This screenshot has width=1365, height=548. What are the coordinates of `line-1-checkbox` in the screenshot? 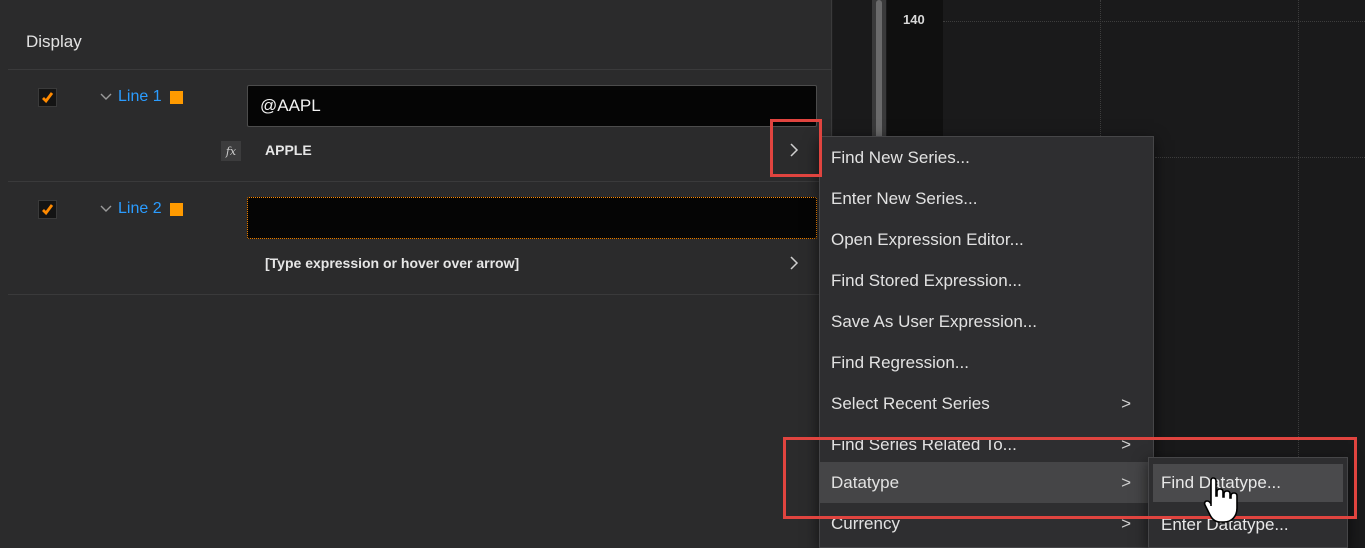 It's located at (47, 97).